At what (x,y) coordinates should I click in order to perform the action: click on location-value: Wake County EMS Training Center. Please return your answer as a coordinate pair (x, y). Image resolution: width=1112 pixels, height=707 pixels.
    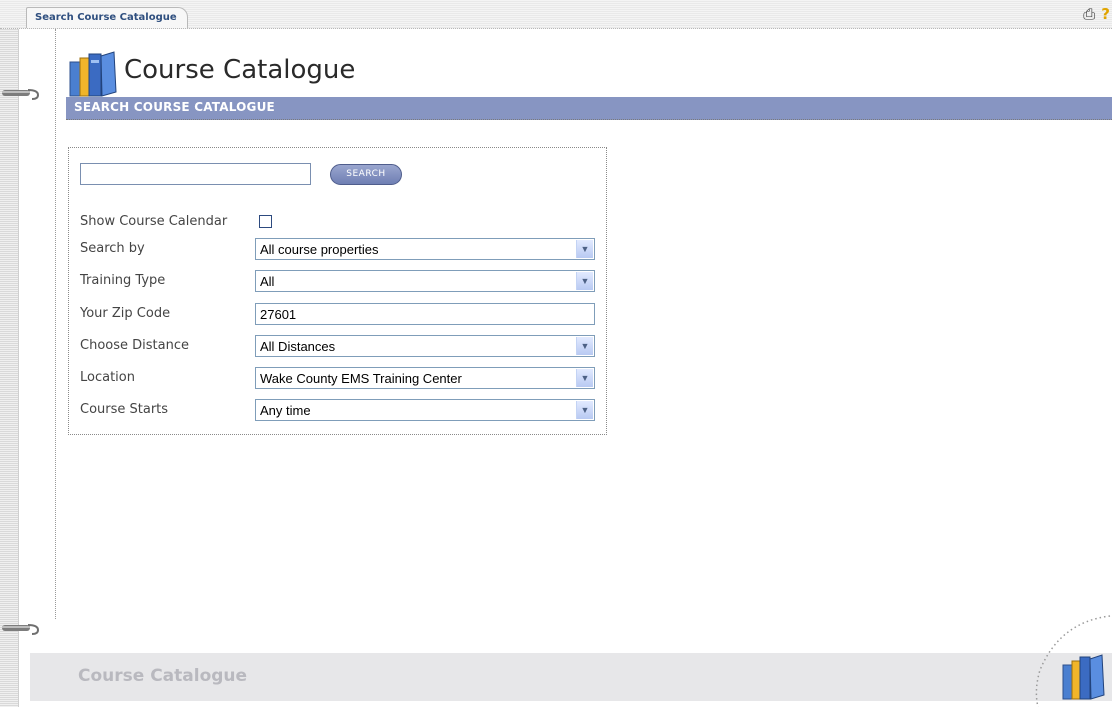
    Looking at the image, I should click on (361, 378).